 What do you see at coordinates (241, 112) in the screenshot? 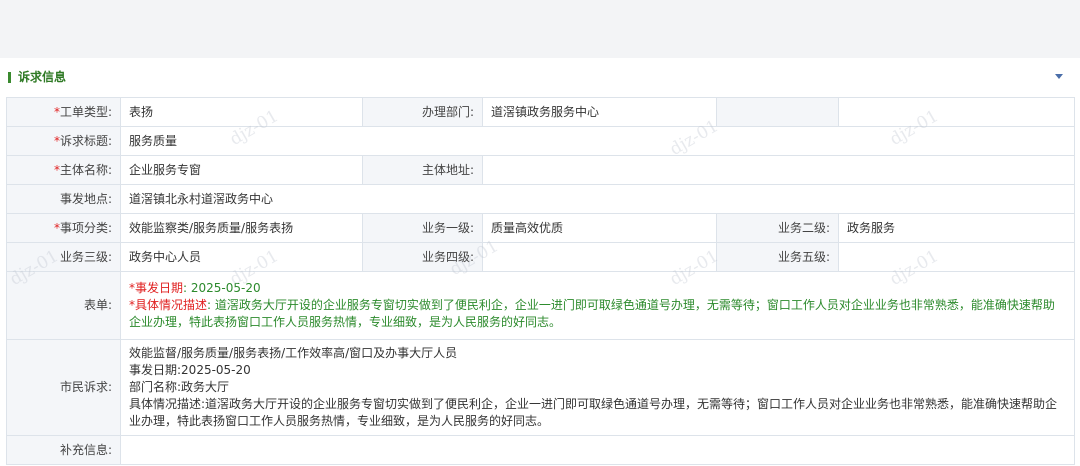
I see `ticket-type-value: 表扬` at bounding box center [241, 112].